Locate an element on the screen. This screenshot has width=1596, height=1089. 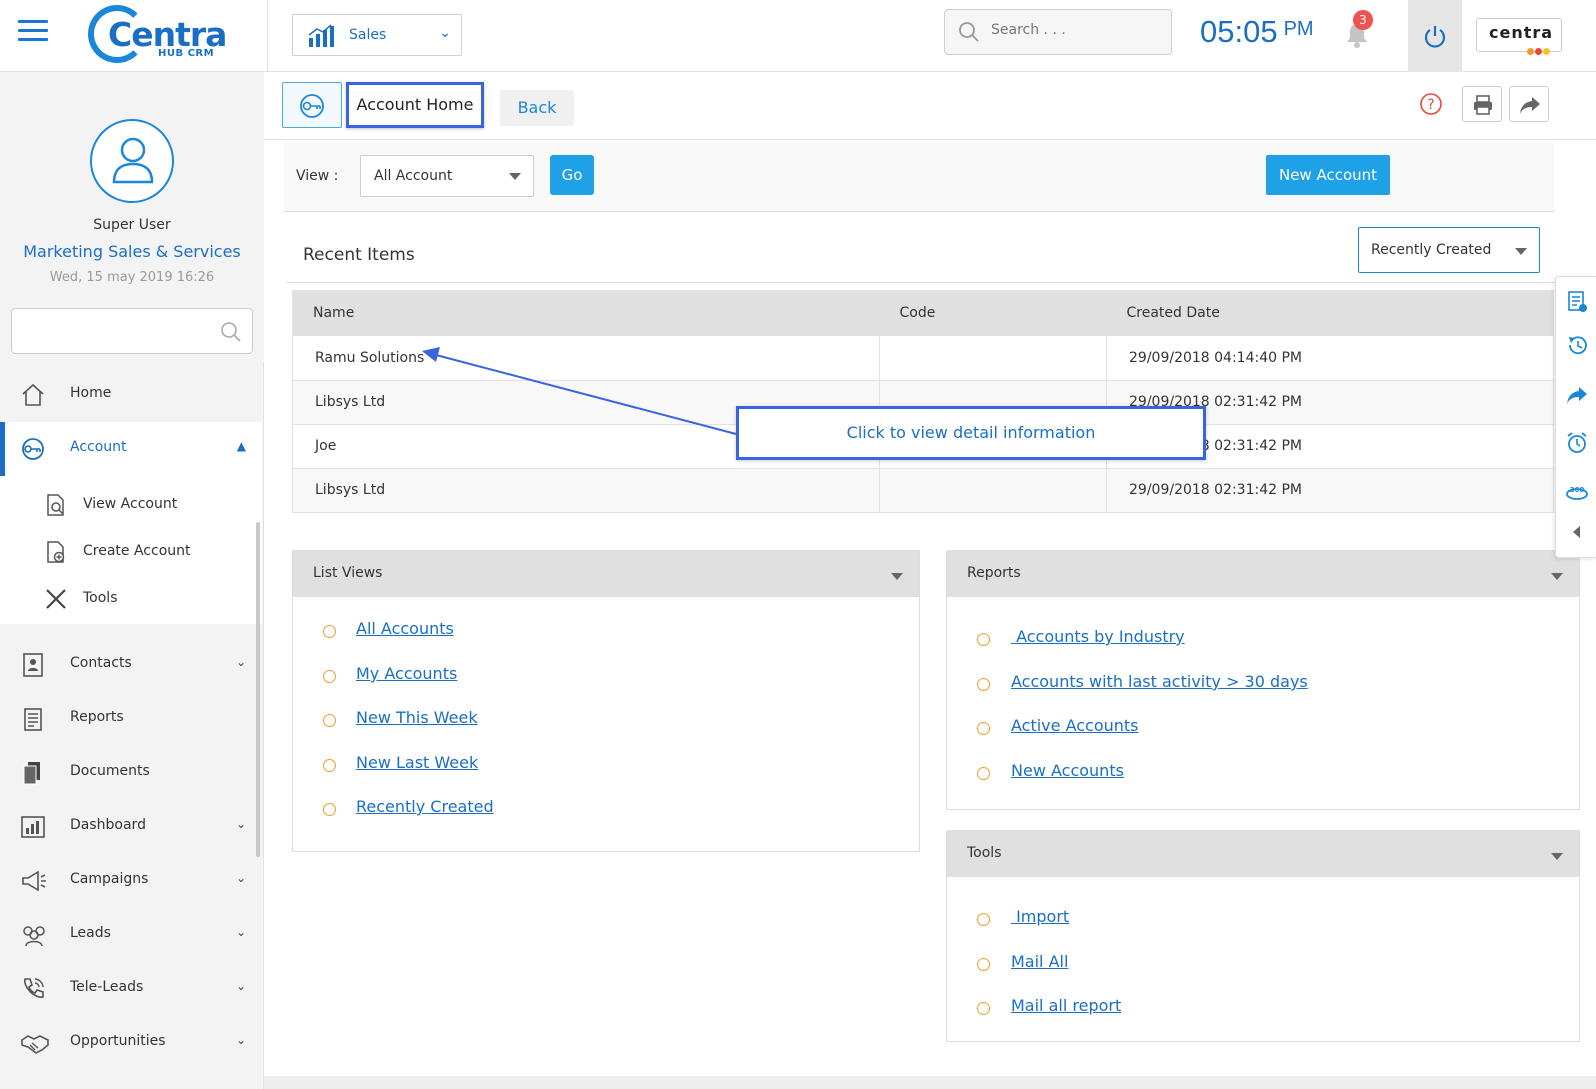
logout-button is located at coordinates (1435, 36).